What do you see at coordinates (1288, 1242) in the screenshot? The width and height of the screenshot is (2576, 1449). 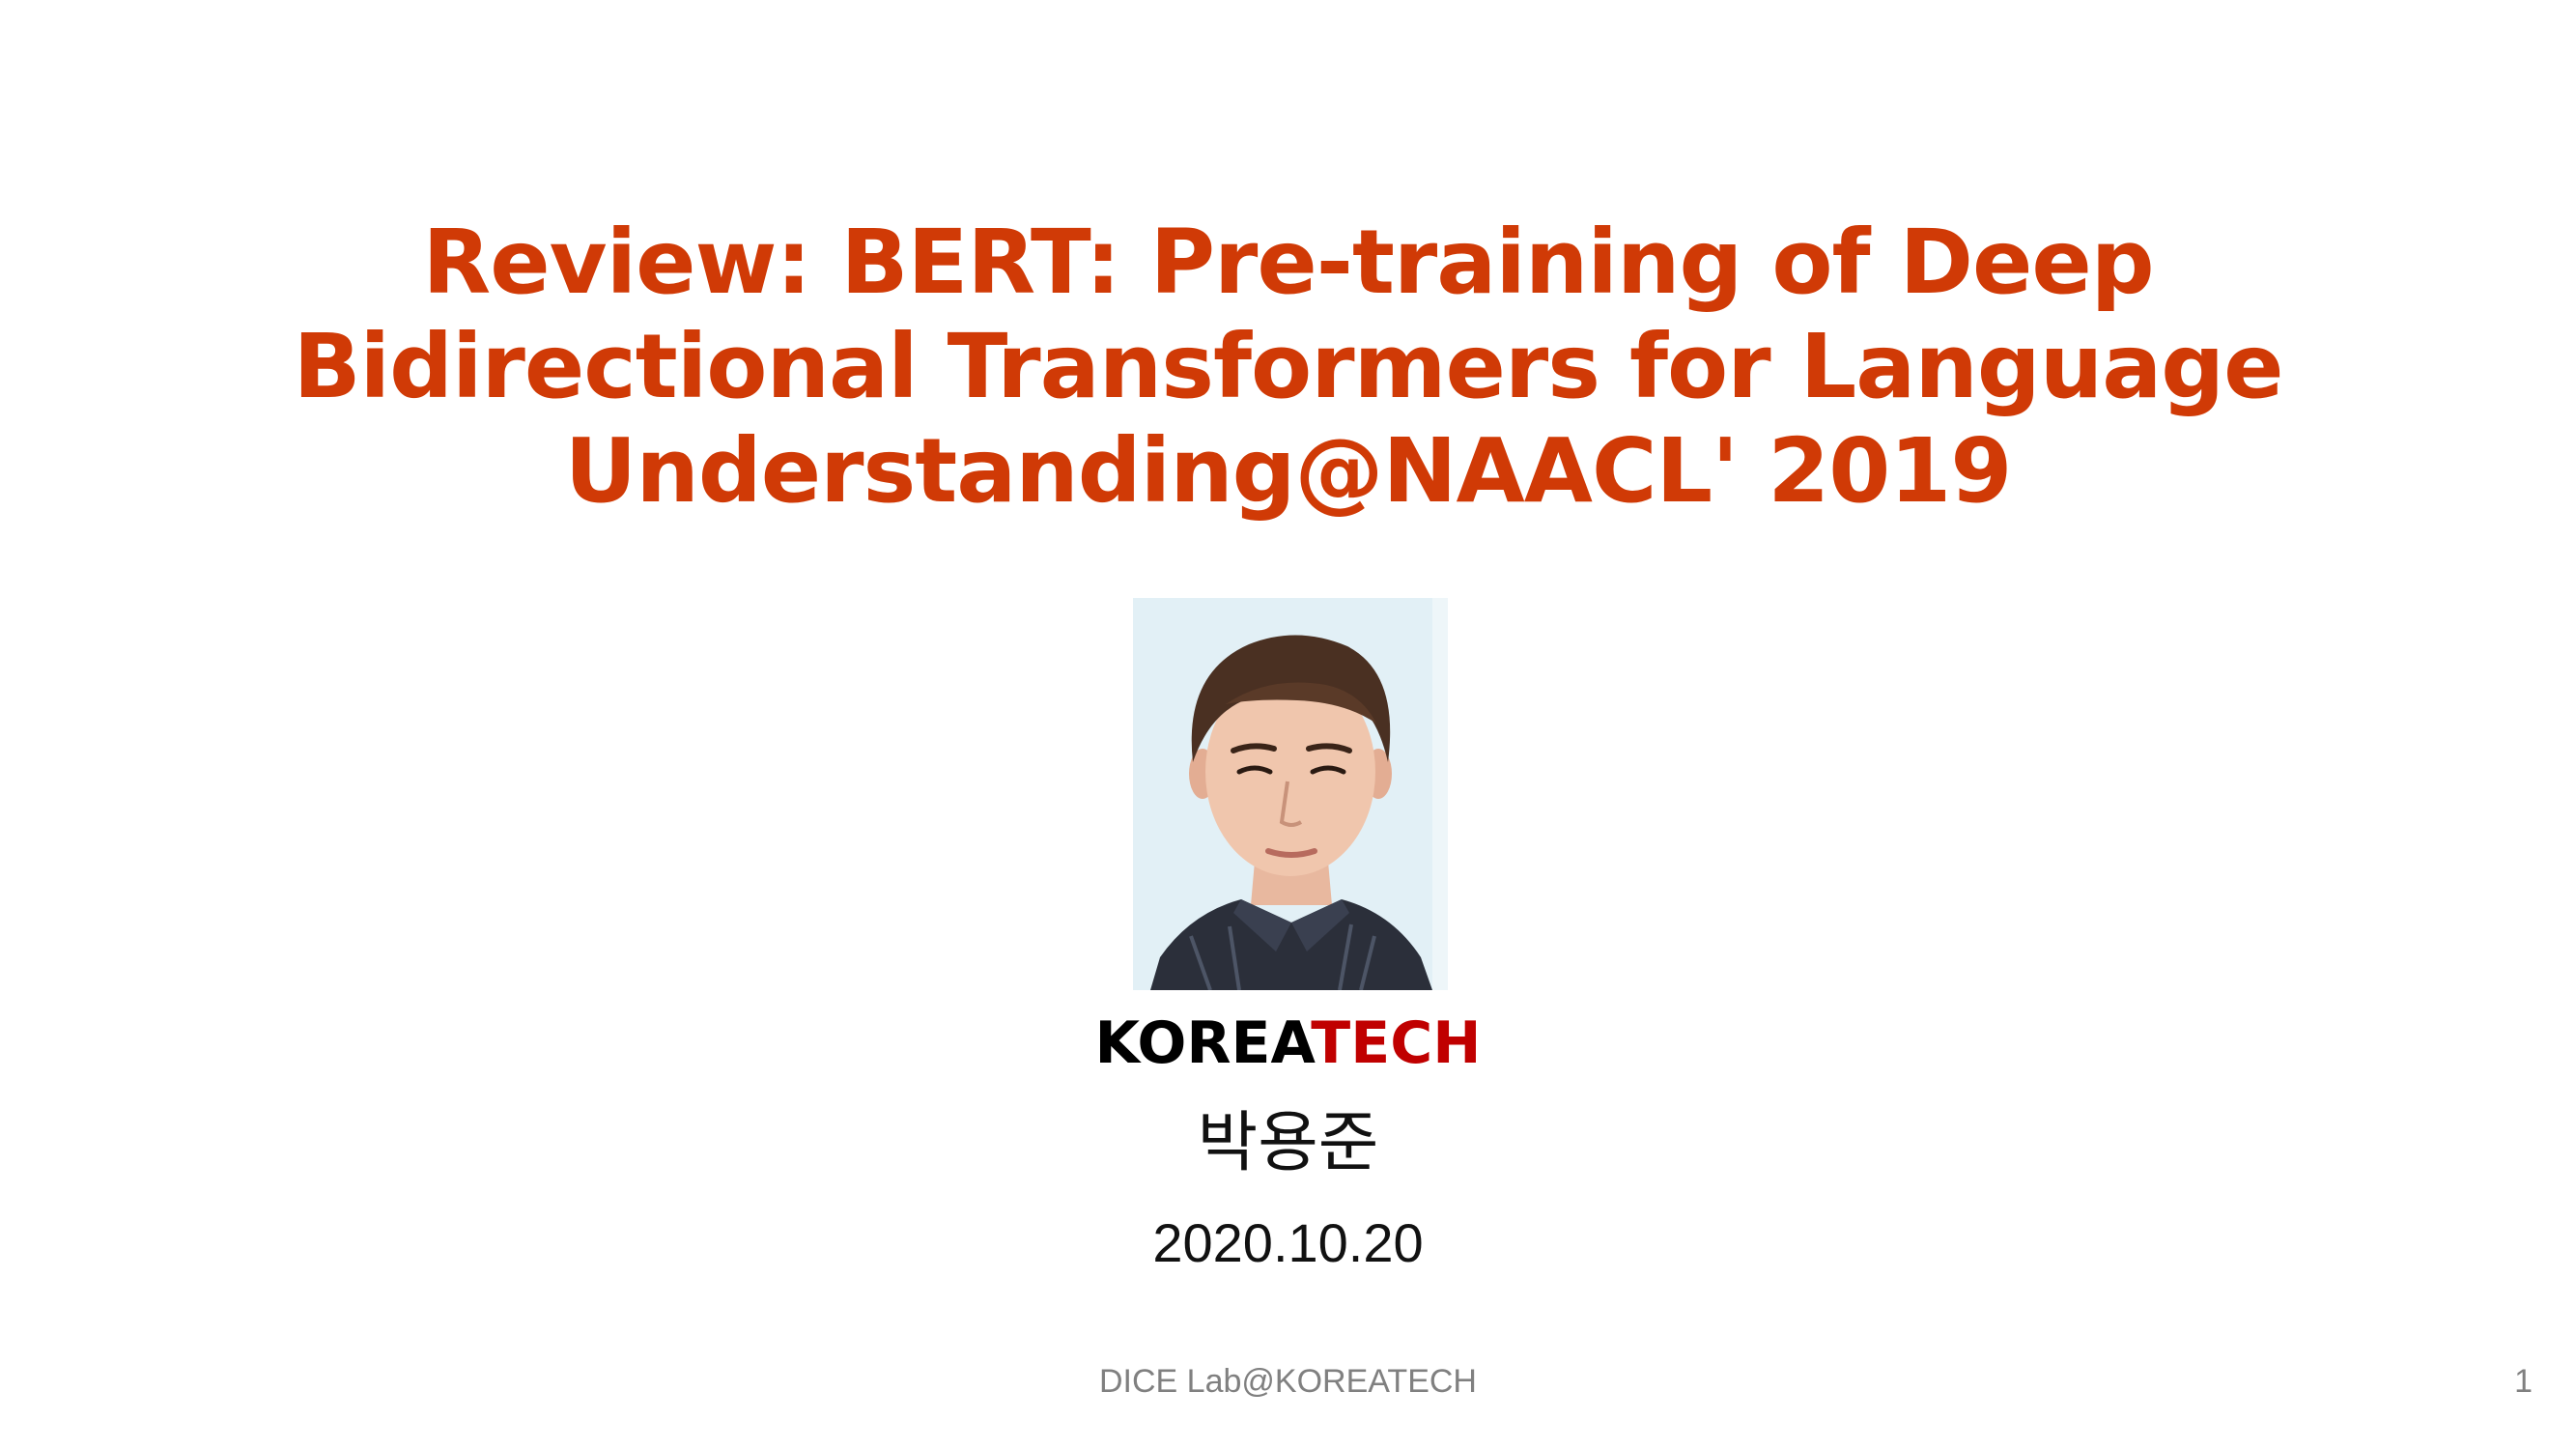 I see `presentation-date: 2020.10.20` at bounding box center [1288, 1242].